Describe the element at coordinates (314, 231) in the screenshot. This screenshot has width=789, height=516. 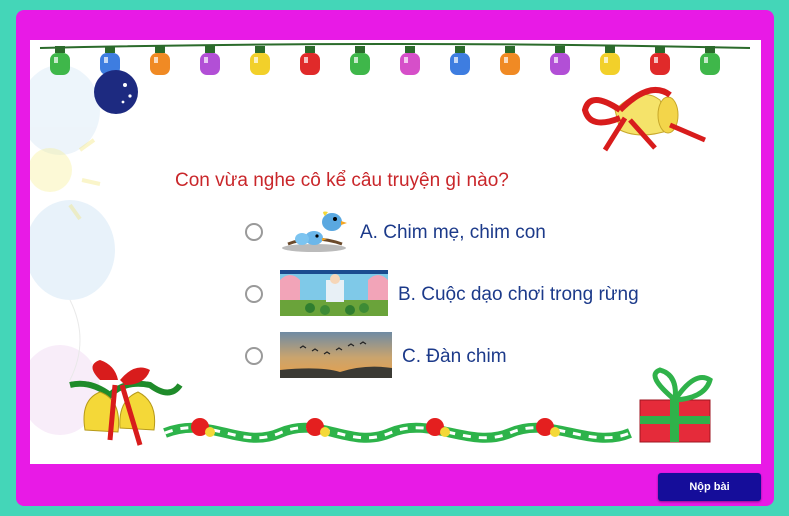
I see `bird-icon` at that location.